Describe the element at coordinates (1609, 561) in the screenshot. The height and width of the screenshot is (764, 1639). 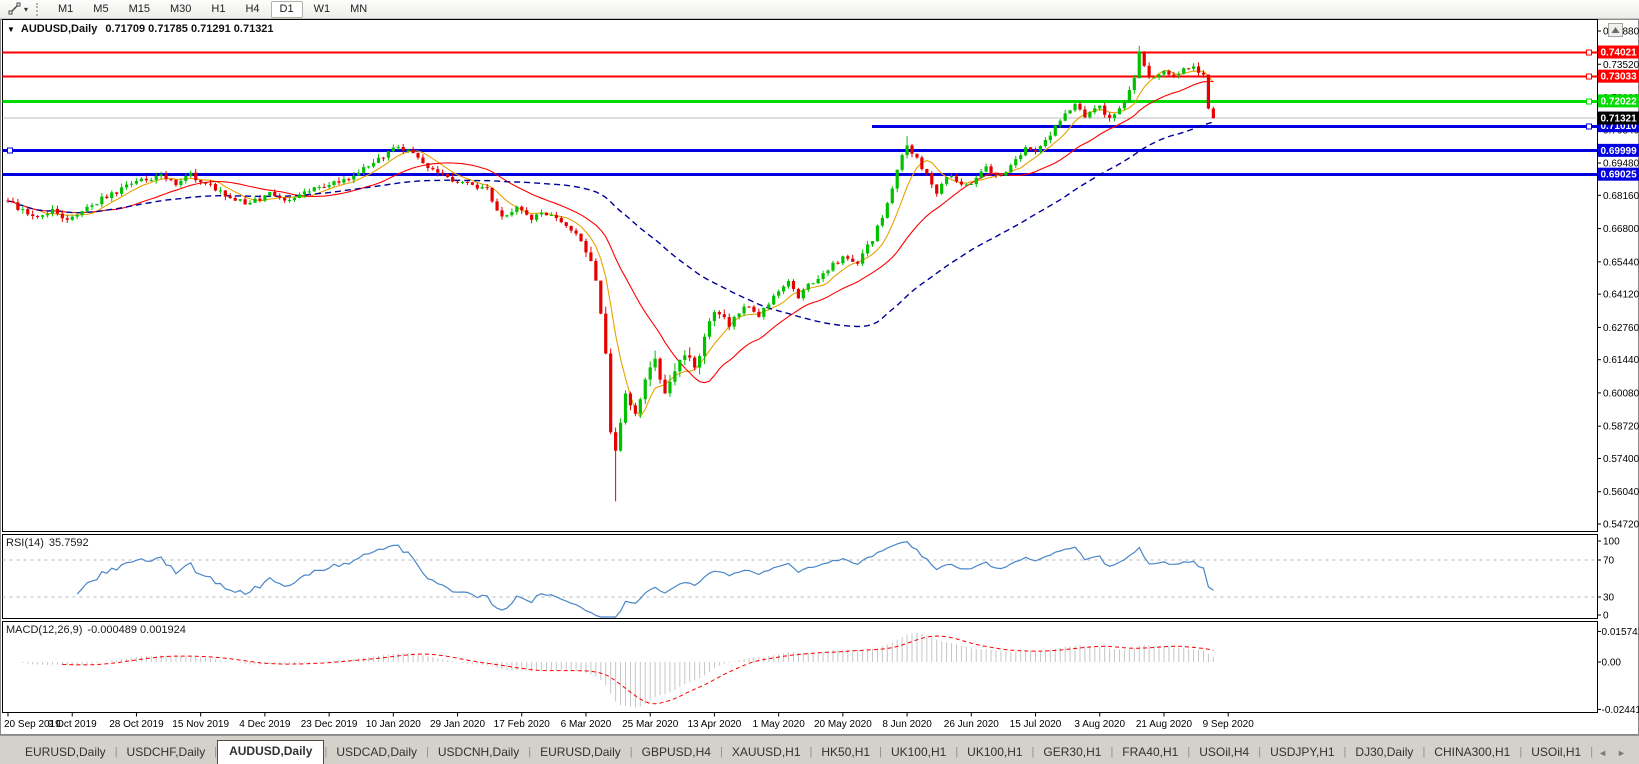
I see `svg-text: 70` at that location.